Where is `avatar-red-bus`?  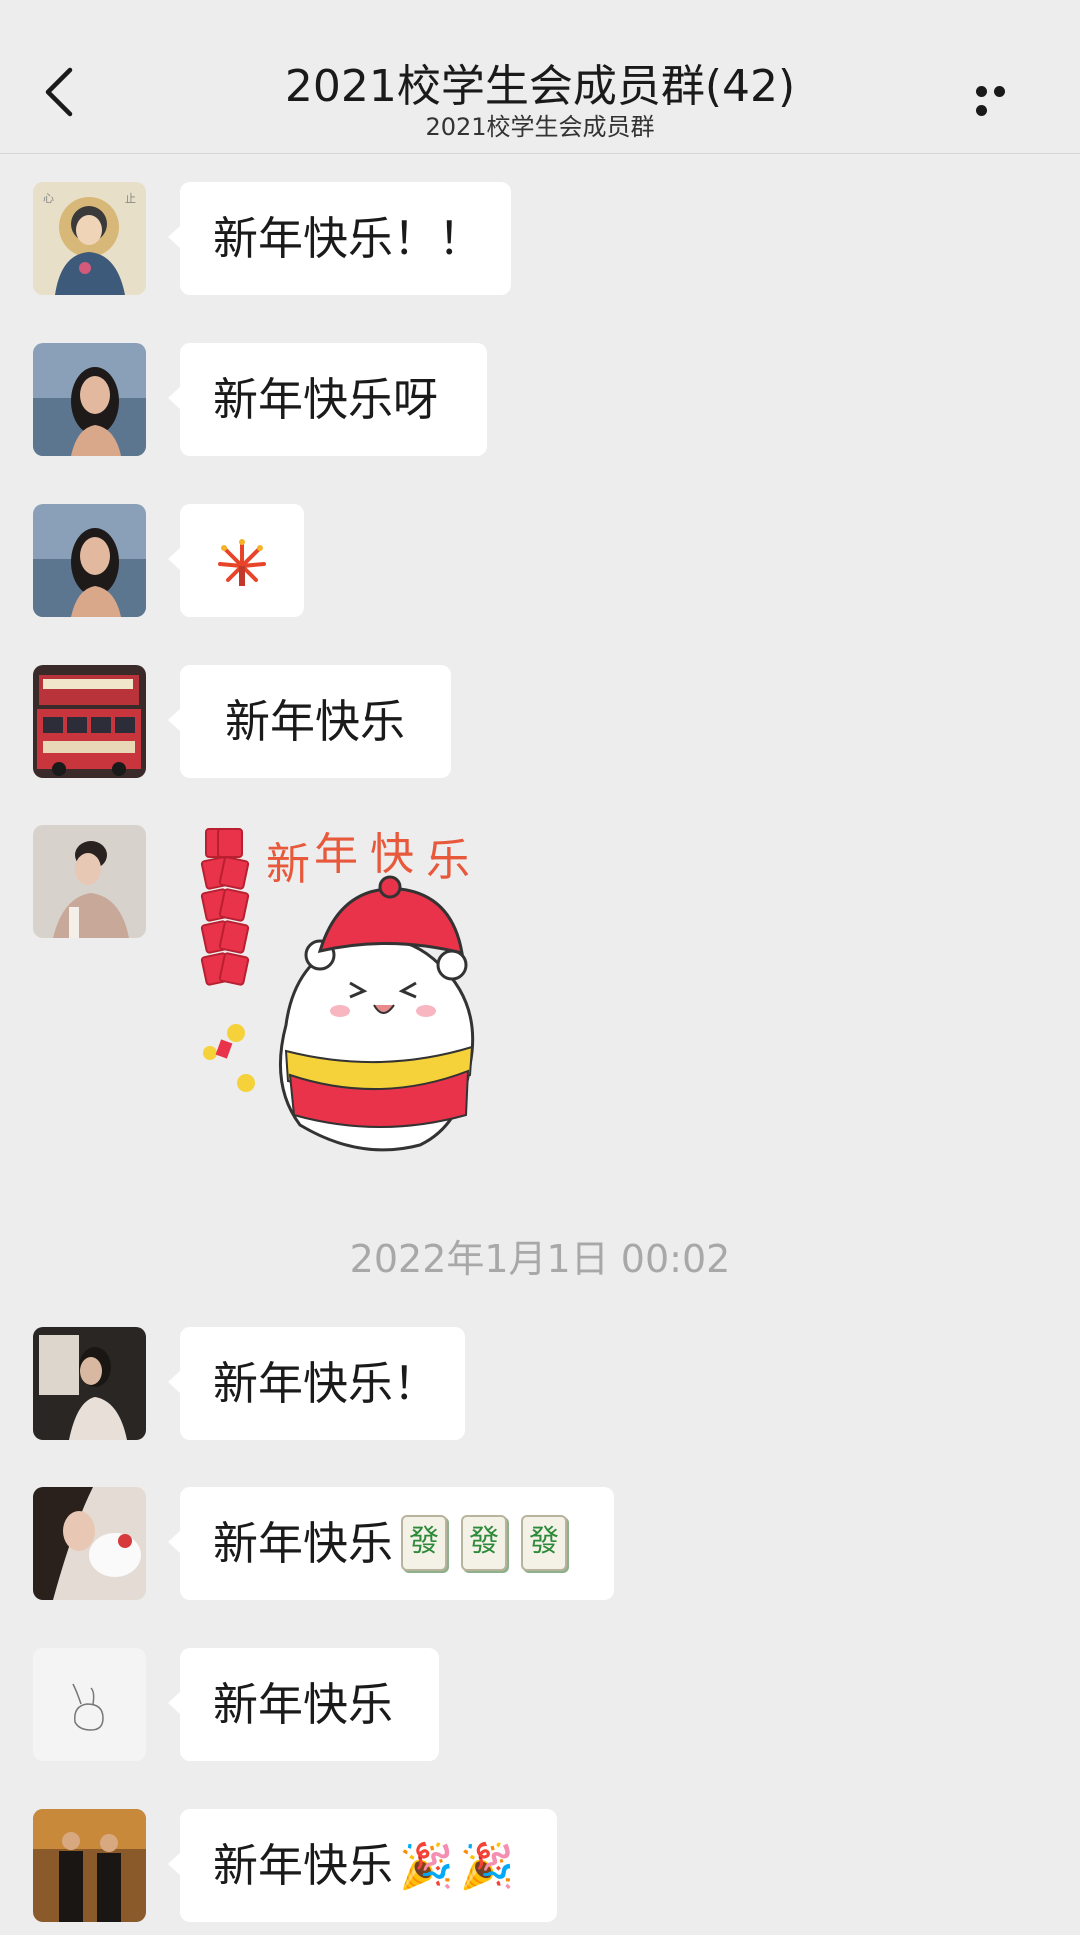 avatar-red-bus is located at coordinates (89, 721).